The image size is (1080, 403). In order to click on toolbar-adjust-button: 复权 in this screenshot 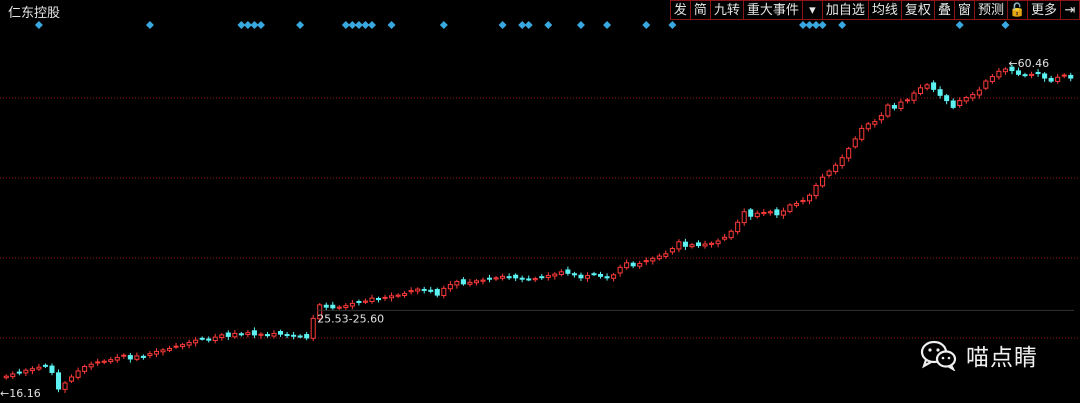, I will do `click(917, 10)`.